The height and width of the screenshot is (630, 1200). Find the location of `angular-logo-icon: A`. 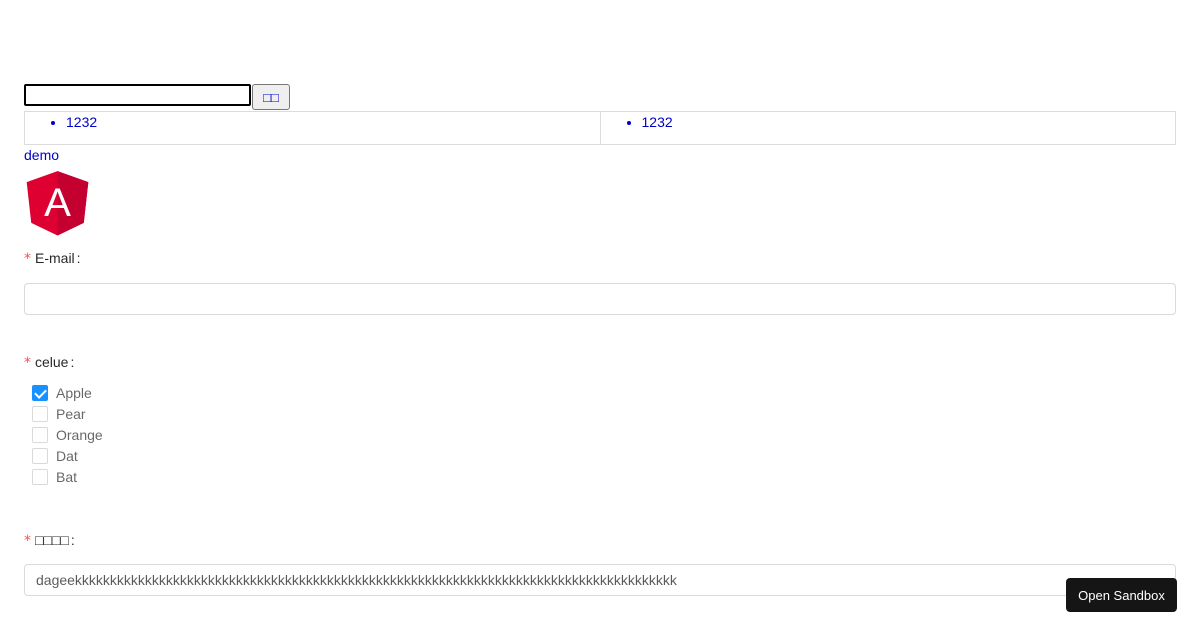

angular-logo-icon: A is located at coordinates (57, 203).